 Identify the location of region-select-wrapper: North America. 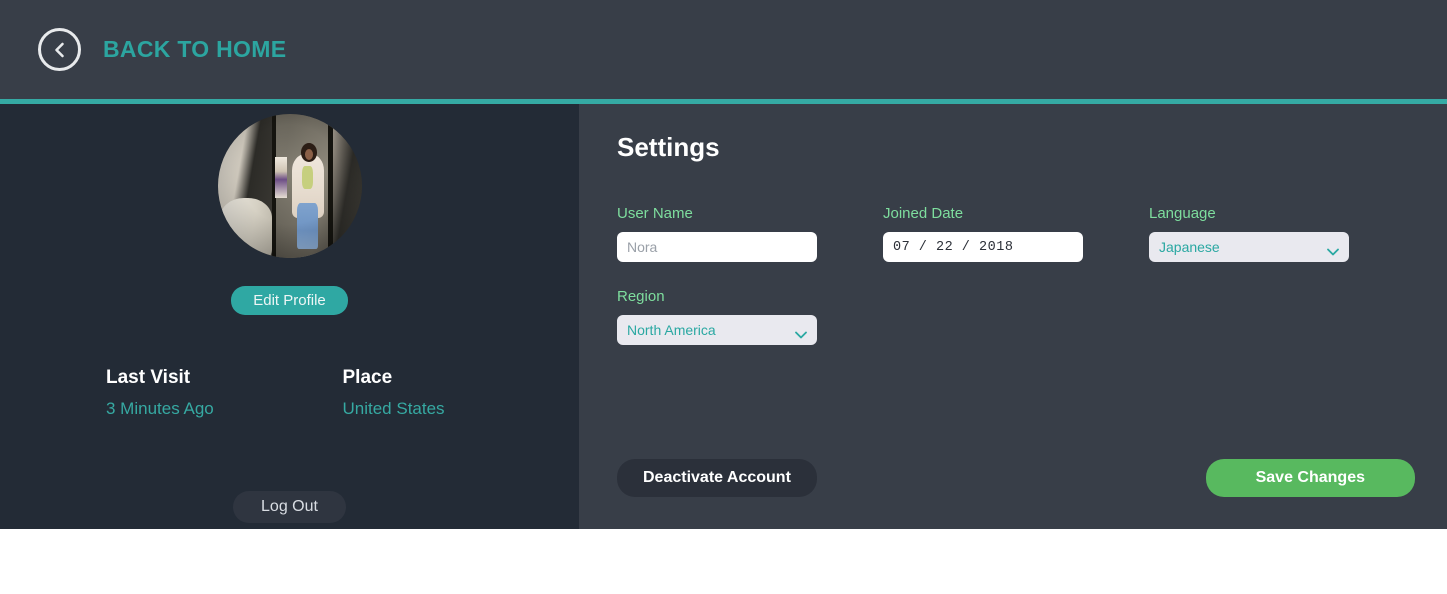
(717, 330).